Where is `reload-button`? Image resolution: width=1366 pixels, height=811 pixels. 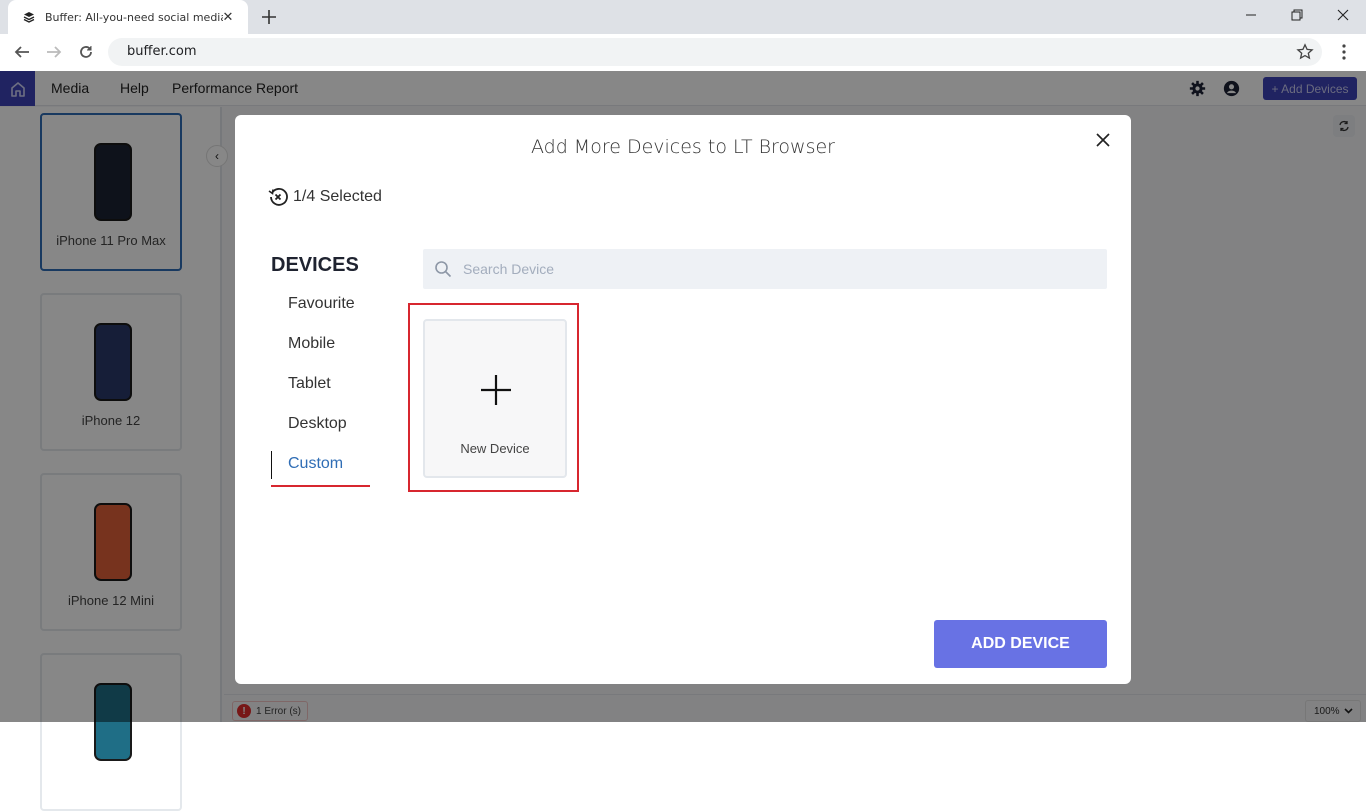 reload-button is located at coordinates (86, 52).